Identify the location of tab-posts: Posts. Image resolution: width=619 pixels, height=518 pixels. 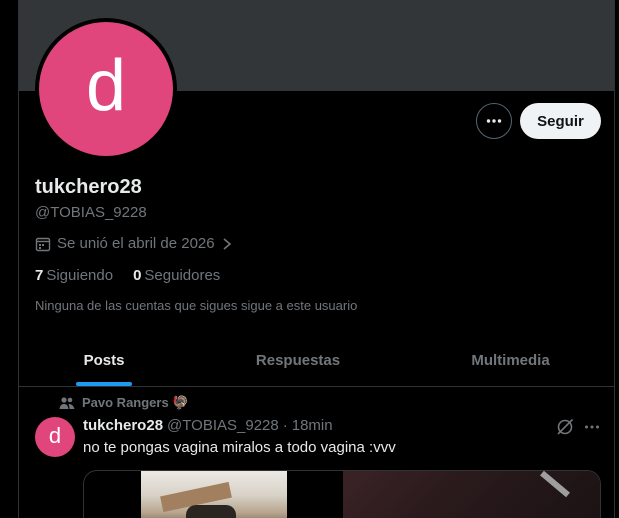
(104, 360).